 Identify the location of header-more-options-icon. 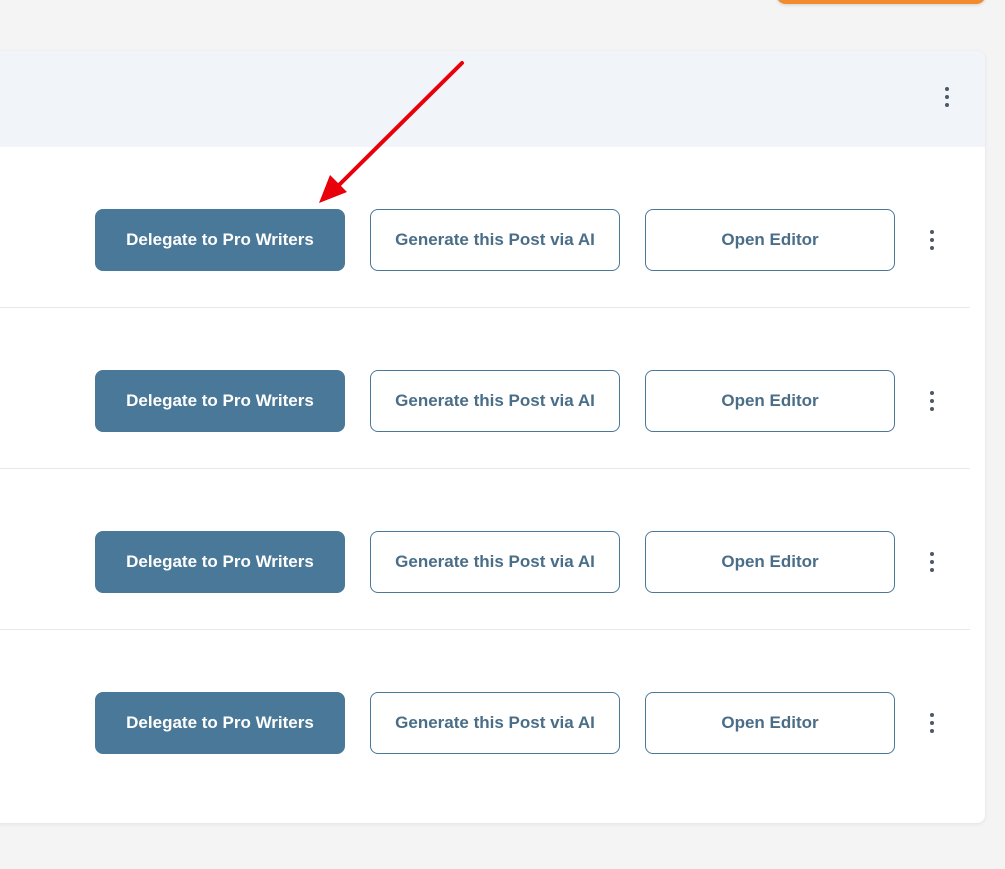
(947, 97).